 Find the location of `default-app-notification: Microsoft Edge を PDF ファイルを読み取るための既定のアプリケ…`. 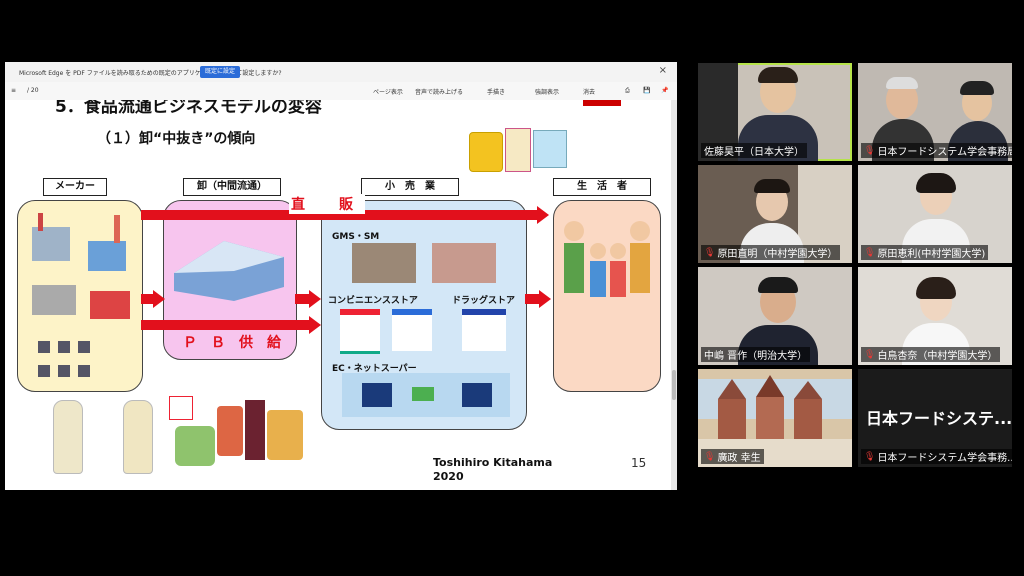

default-app-notification: Microsoft Edge を PDF ファイルを読み取るための既定のアプリケ… is located at coordinates (341, 72).